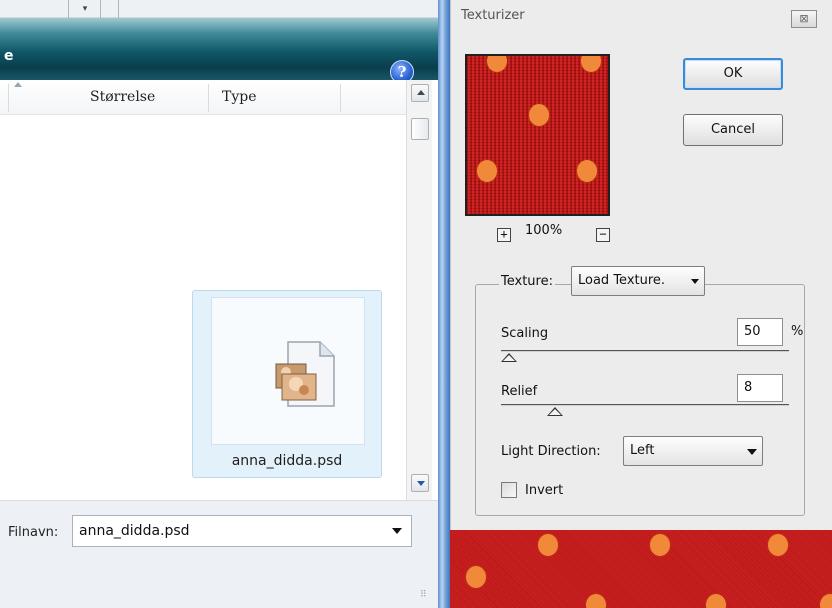 This screenshot has width=832, height=608. Describe the element at coordinates (804, 19) in the screenshot. I see `close-icon: ⊠` at that location.